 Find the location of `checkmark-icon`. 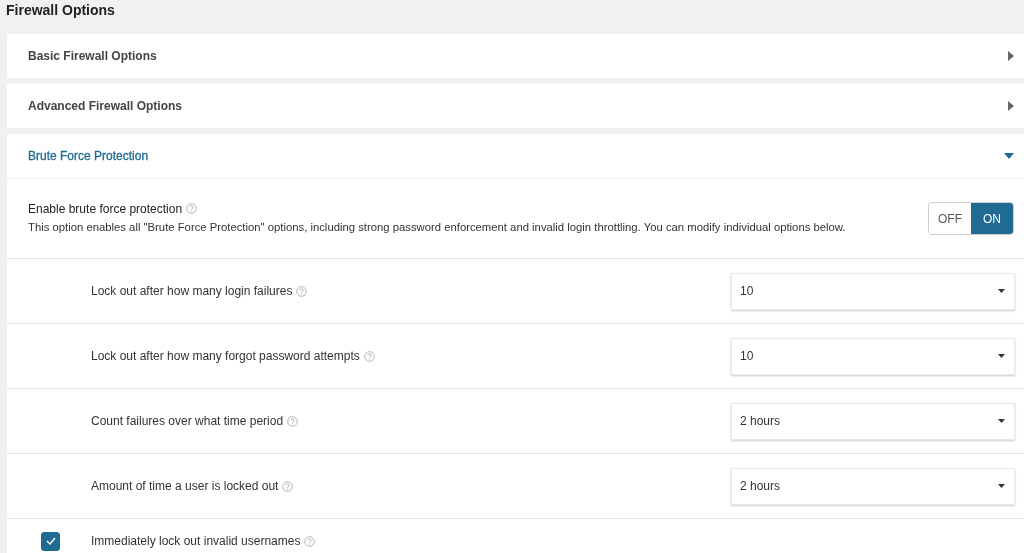

checkmark-icon is located at coordinates (50, 541).